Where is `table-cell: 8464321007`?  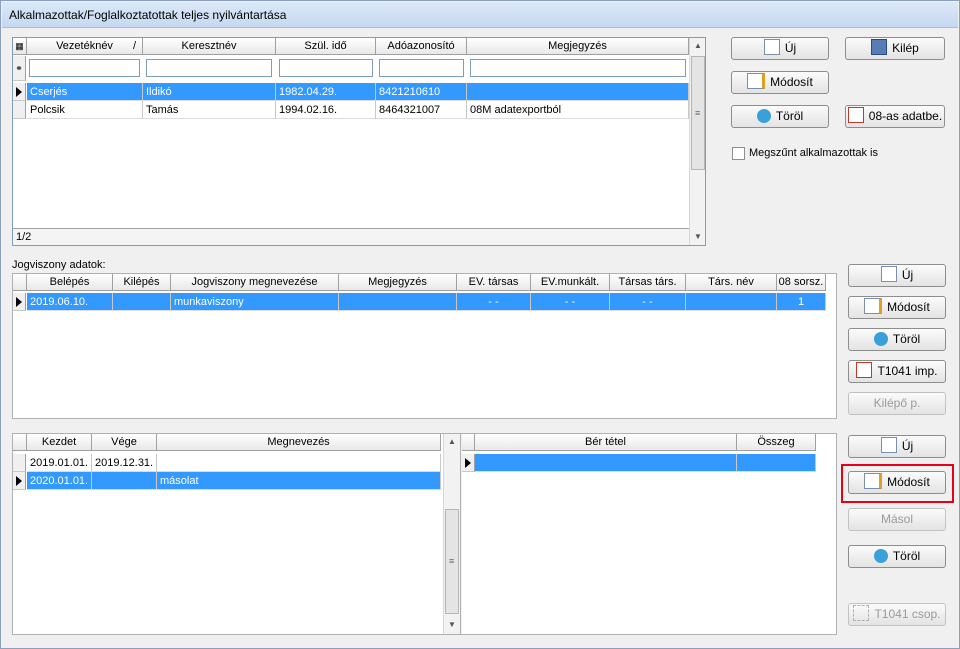 table-cell: 8464321007 is located at coordinates (421, 110).